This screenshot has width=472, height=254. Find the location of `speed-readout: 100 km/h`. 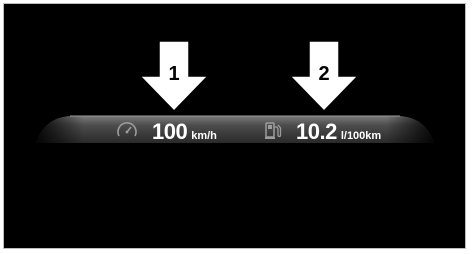

speed-readout: 100 km/h is located at coordinates (184, 132).